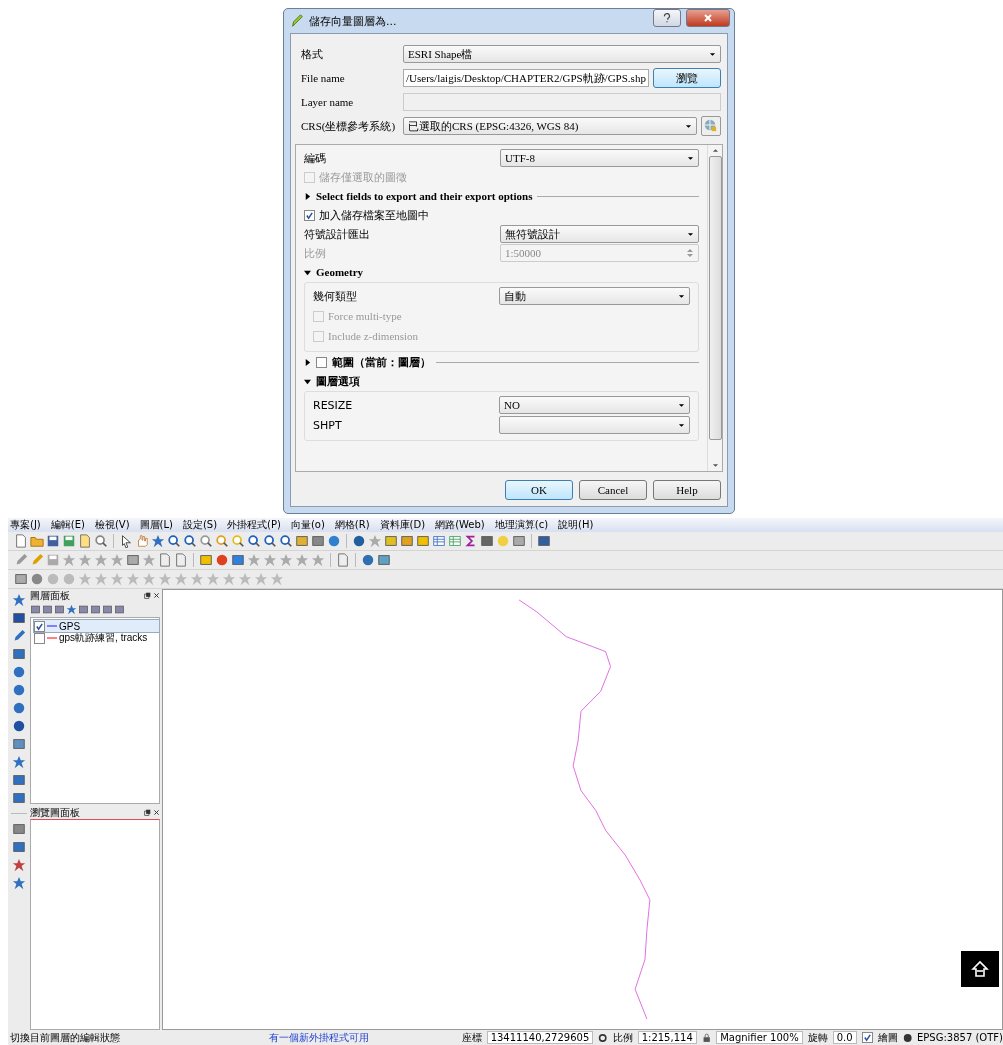  I want to click on spin-arrows-icon, so click(690, 253).